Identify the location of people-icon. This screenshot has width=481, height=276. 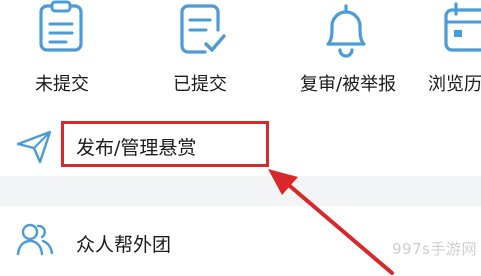
(35, 239).